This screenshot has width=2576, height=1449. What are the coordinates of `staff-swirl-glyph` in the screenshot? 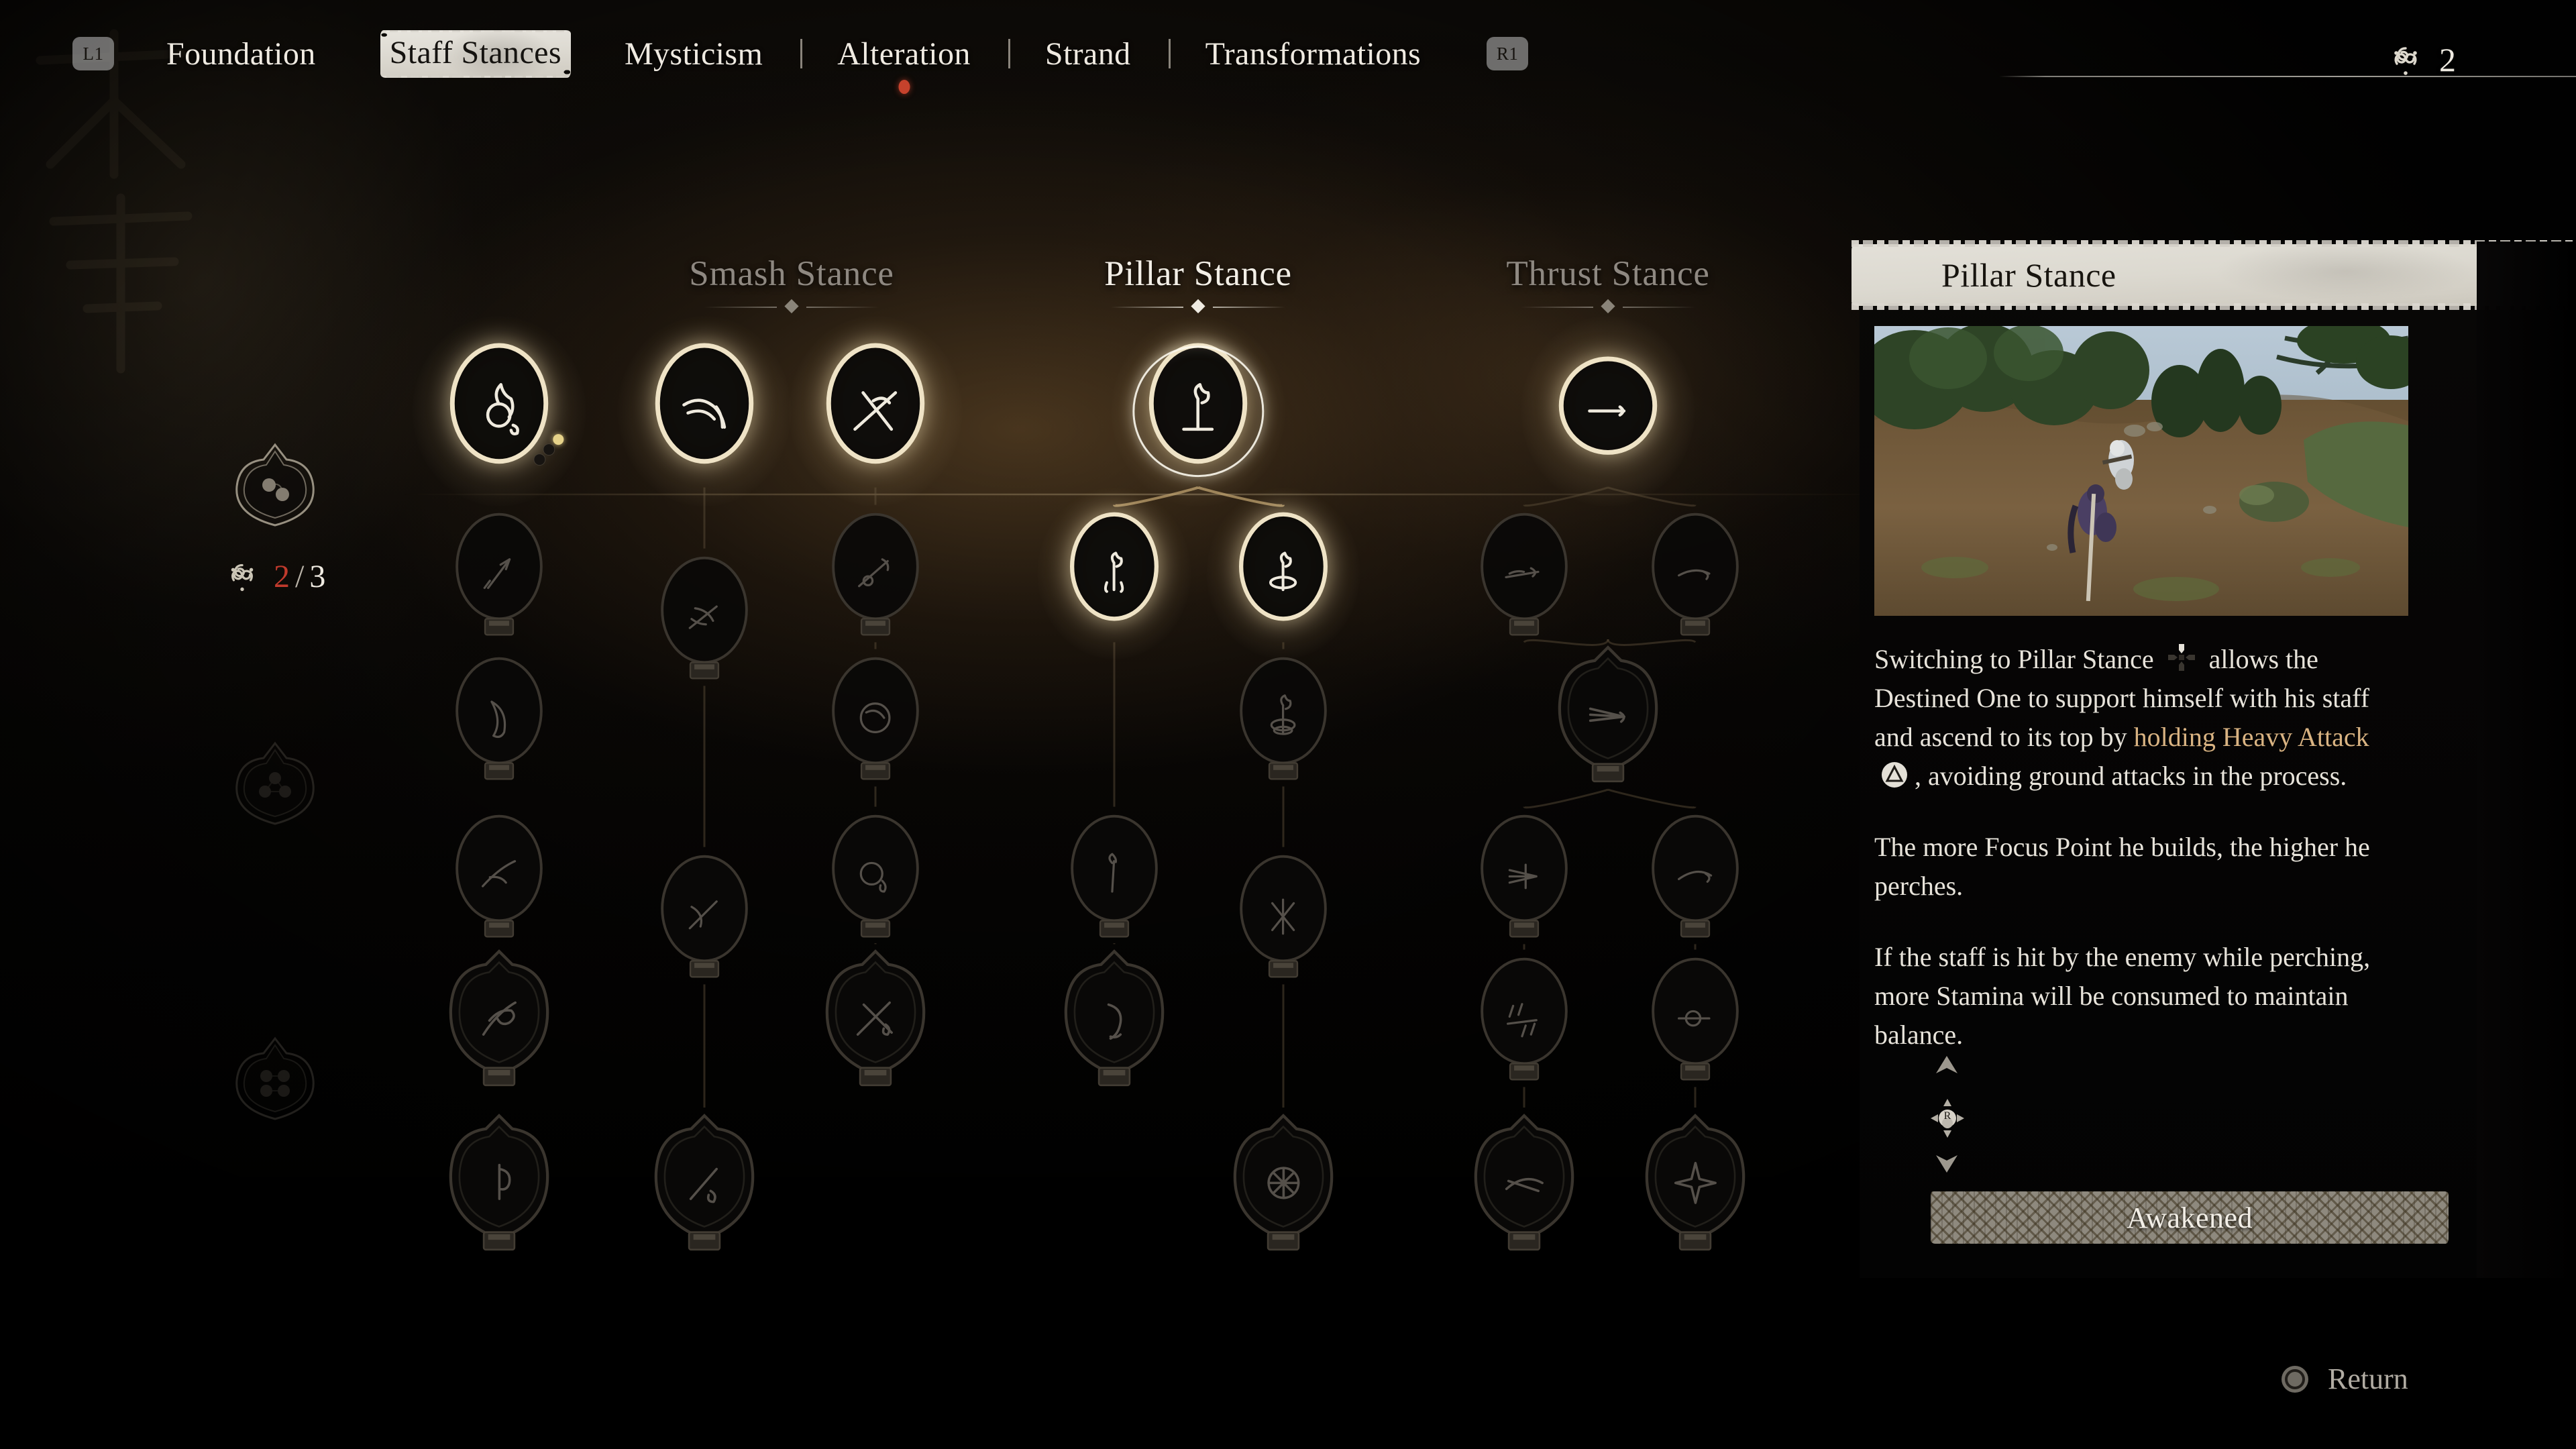 It's located at (704, 411).